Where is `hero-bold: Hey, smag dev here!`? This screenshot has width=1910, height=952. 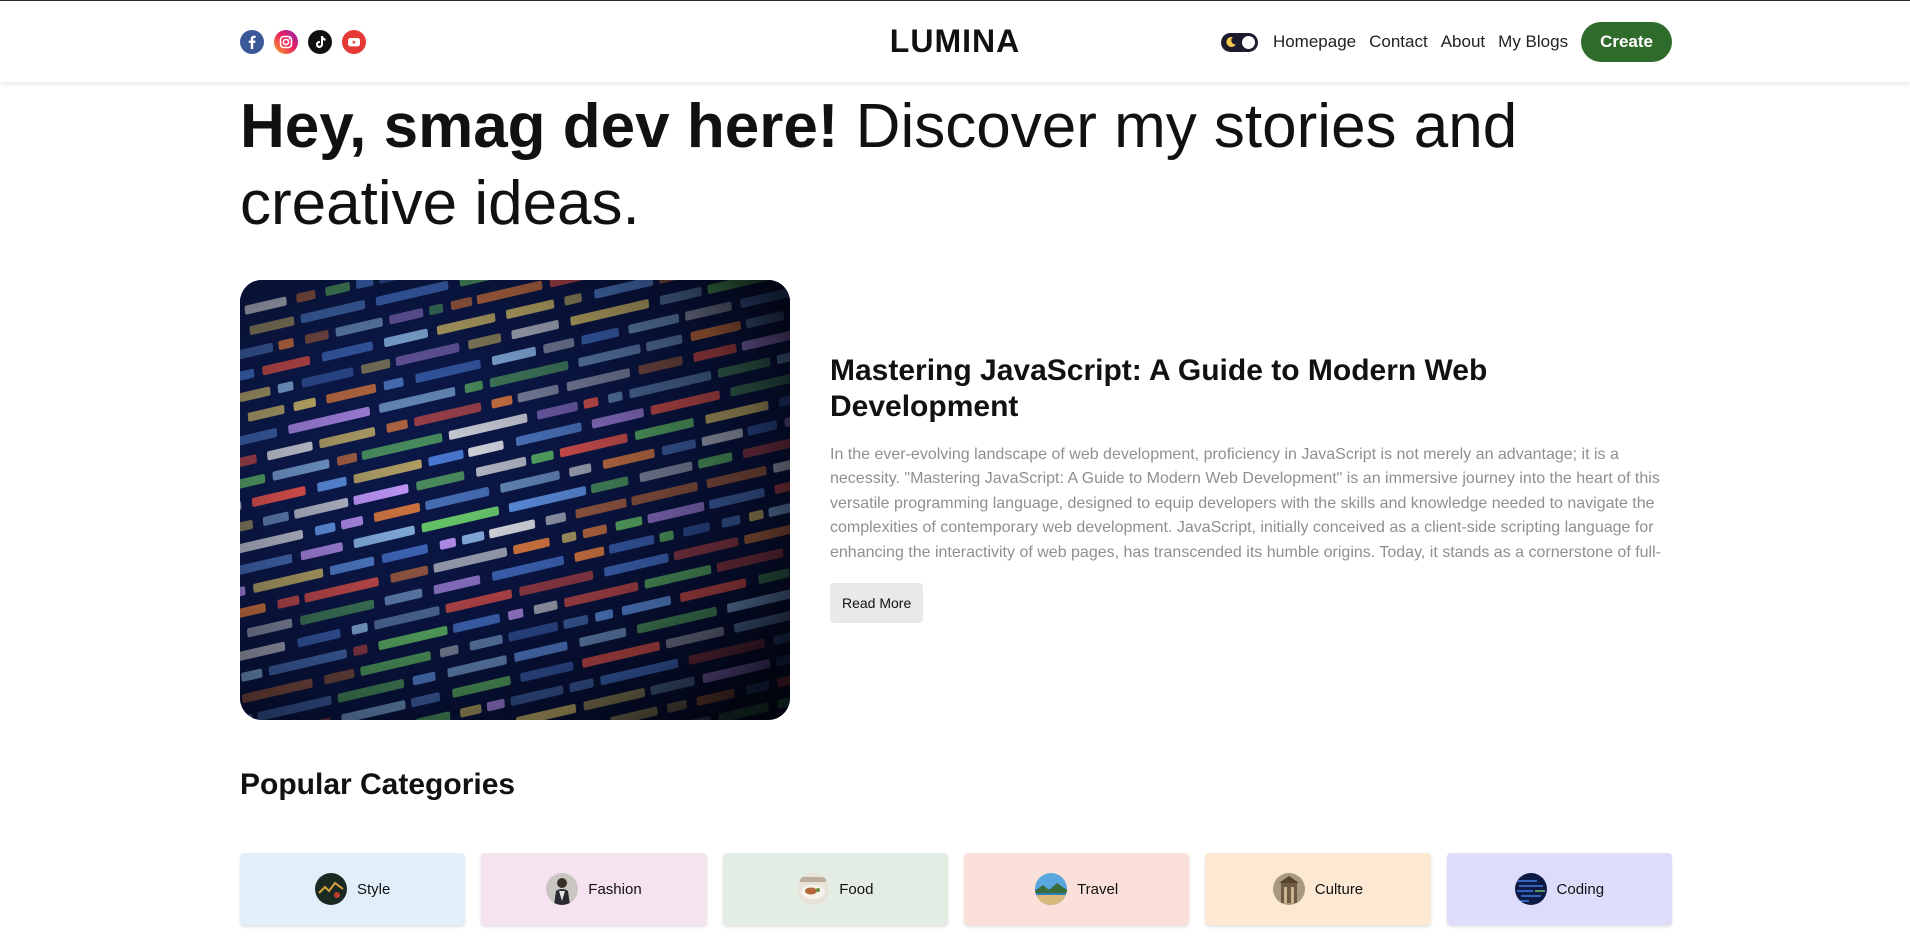
hero-bold: Hey, smag dev here! is located at coordinates (539, 126).